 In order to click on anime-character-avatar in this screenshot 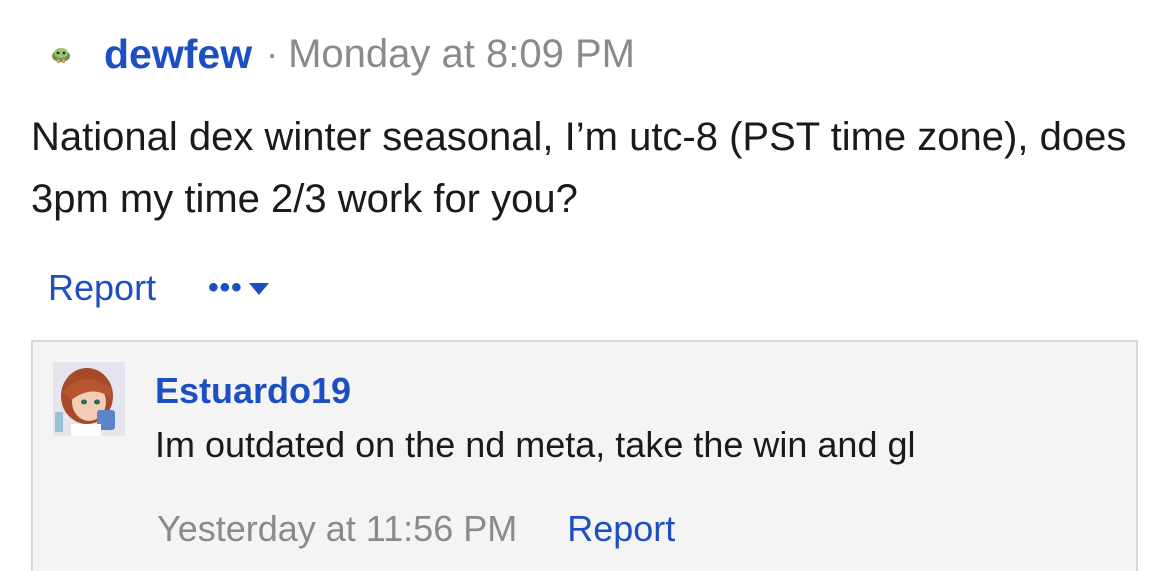, I will do `click(89, 399)`.